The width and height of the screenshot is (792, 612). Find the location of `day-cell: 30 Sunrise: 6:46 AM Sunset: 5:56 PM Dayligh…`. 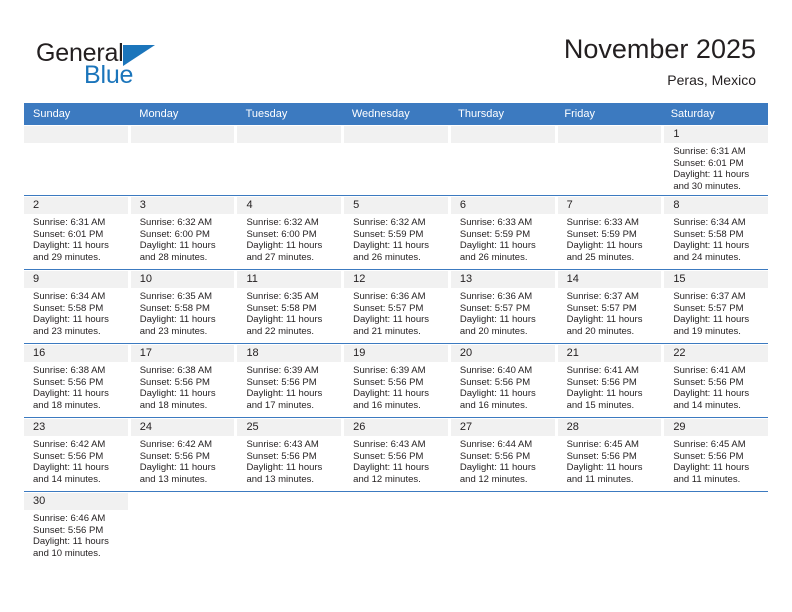

day-cell: 30 Sunrise: 6:46 AM Sunset: 5:56 PM Dayligh… is located at coordinates (77, 530).